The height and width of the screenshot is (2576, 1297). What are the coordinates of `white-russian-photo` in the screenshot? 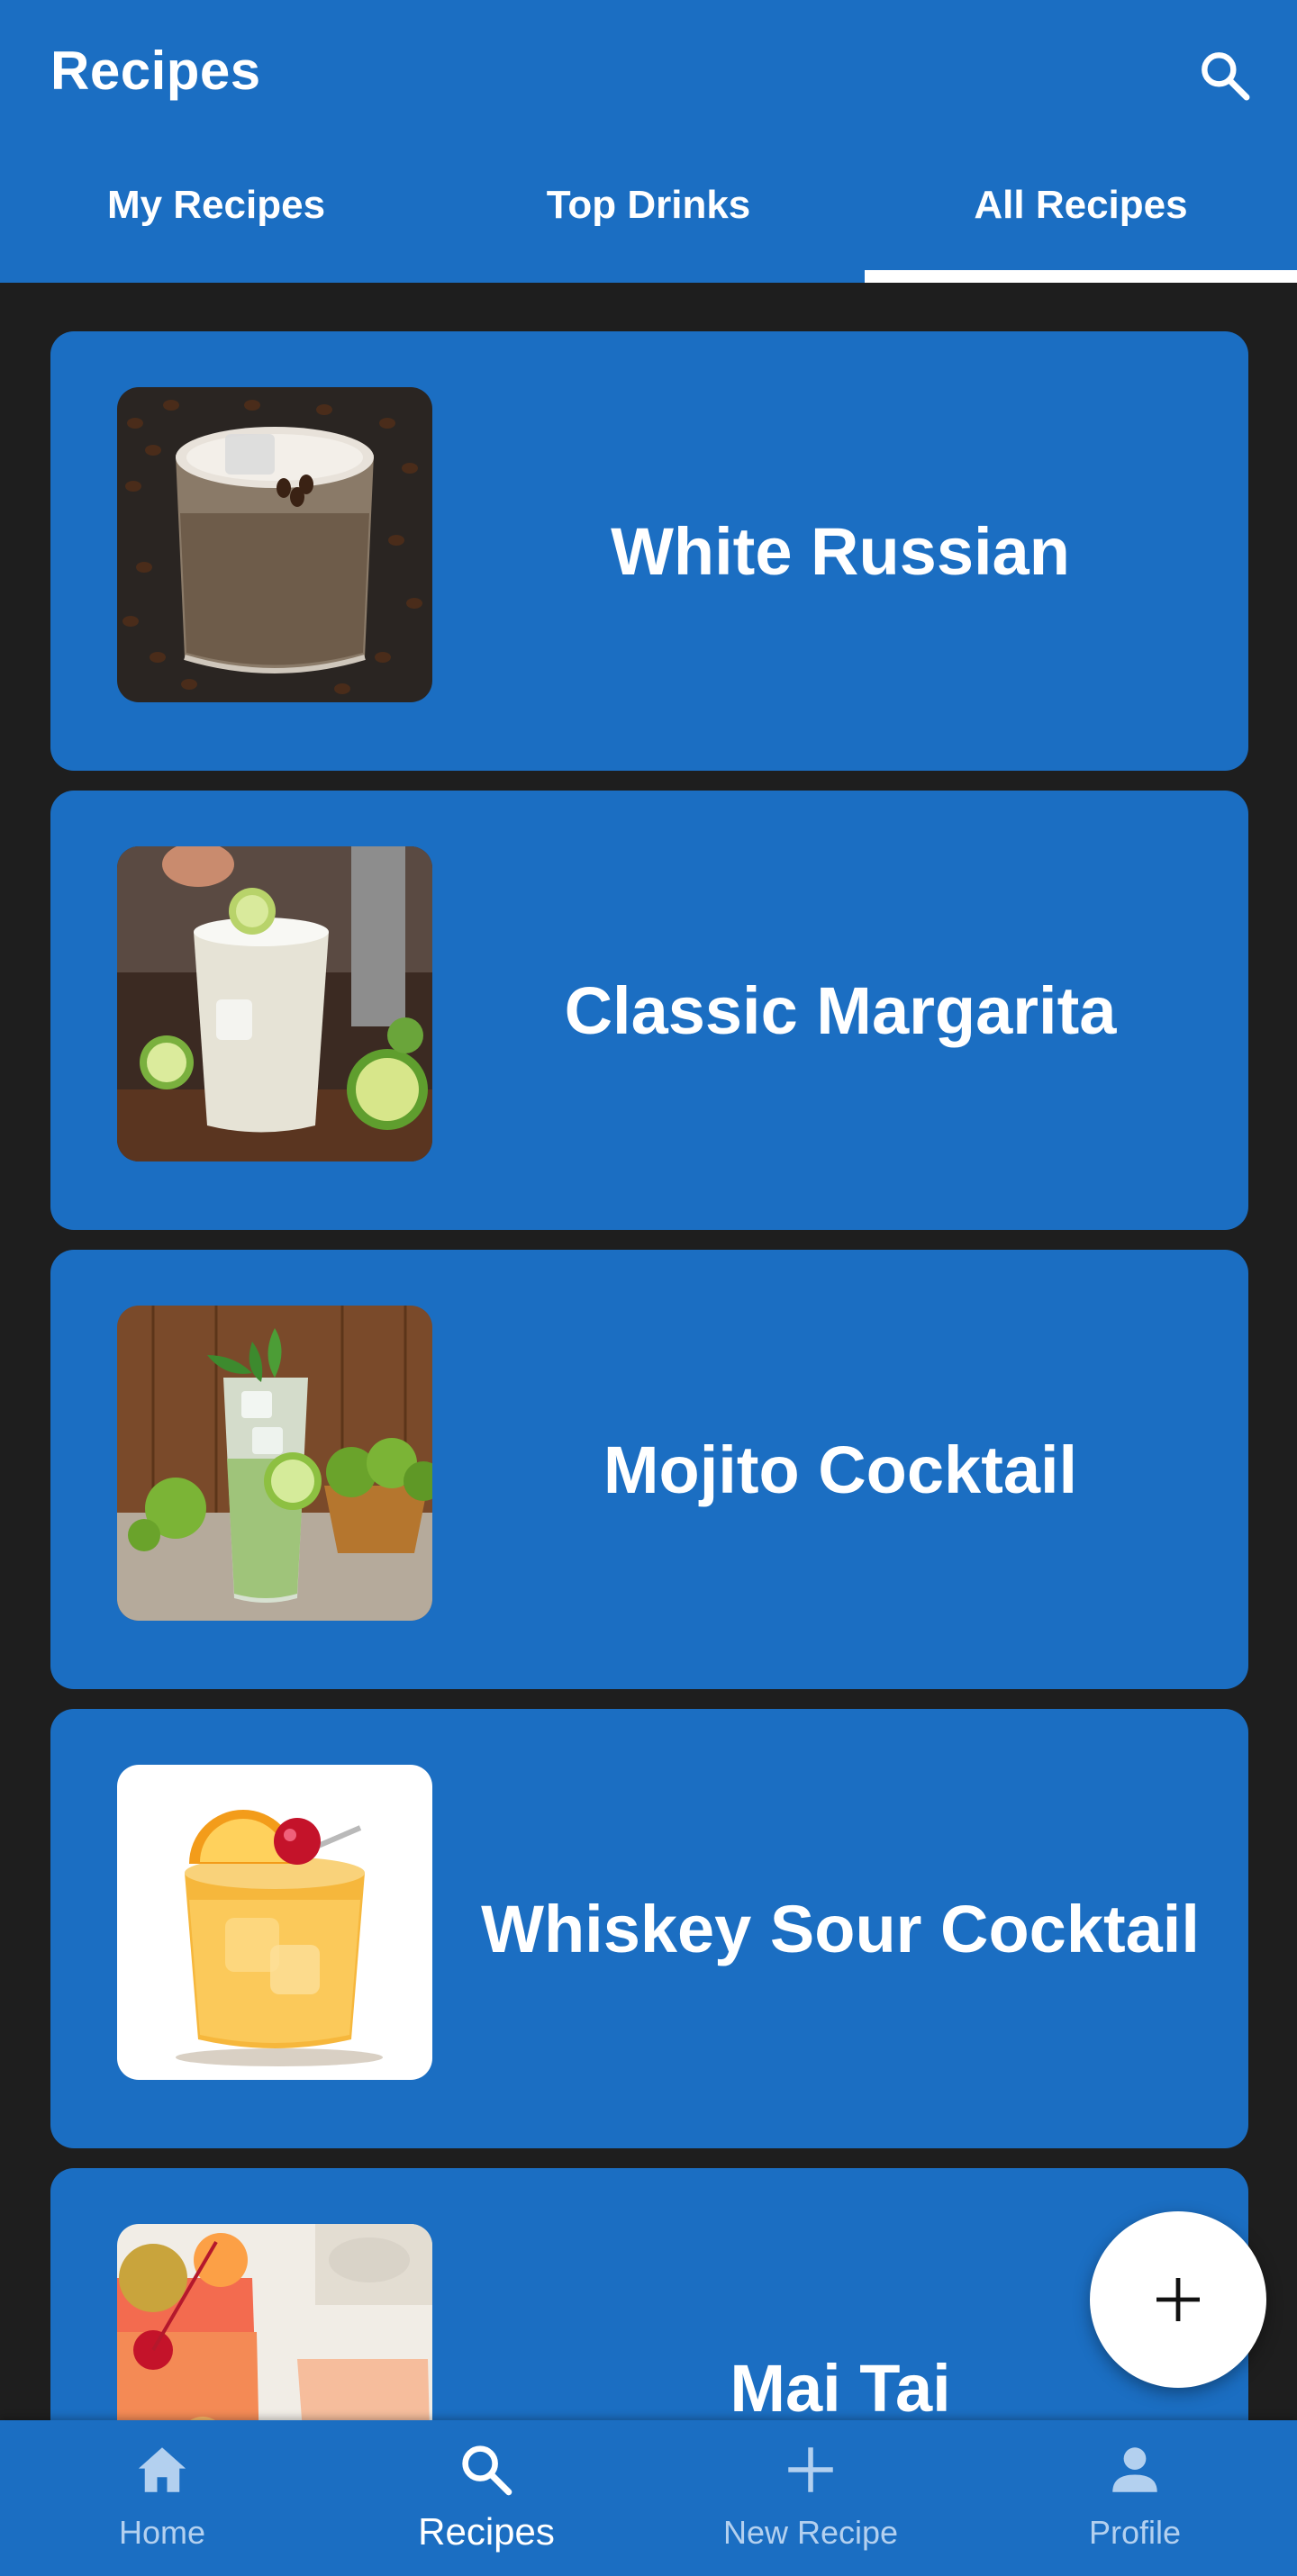 It's located at (274, 544).